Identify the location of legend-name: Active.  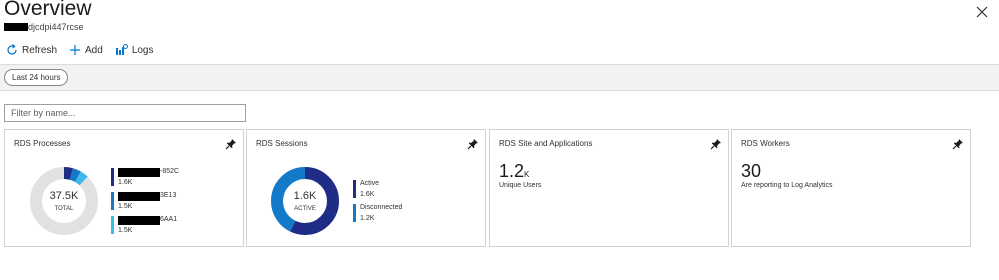
(370, 183).